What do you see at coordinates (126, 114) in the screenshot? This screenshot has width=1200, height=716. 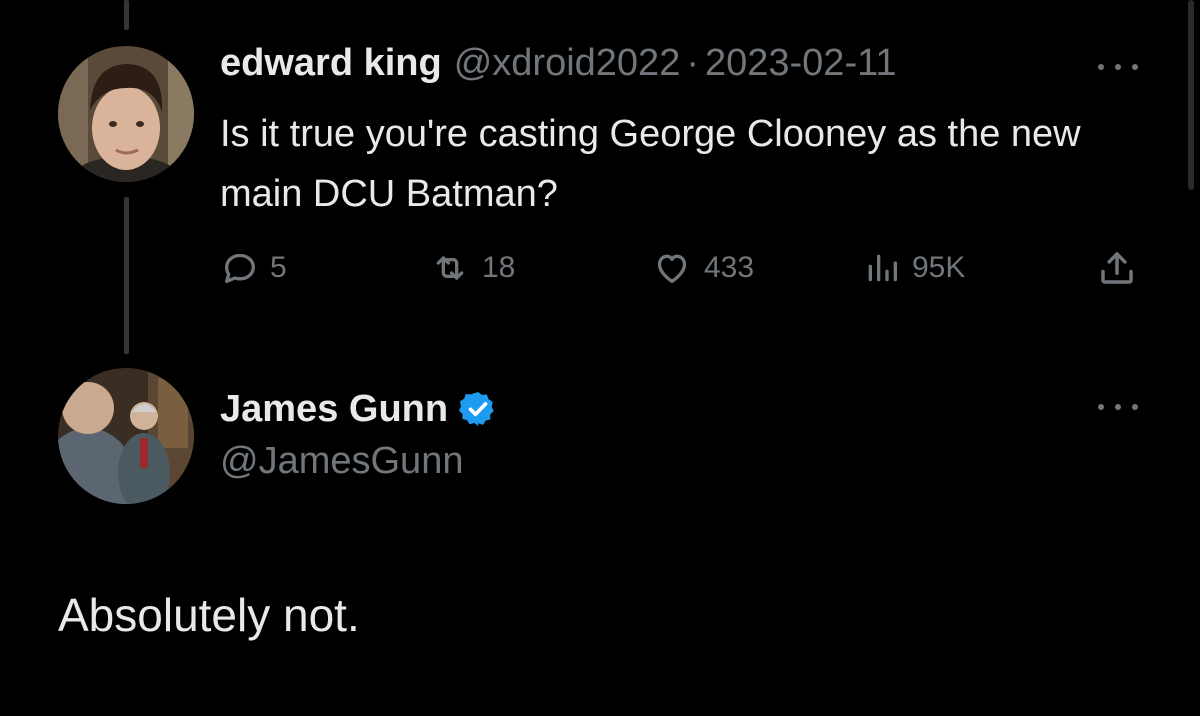 I see `avatar-edward-king` at bounding box center [126, 114].